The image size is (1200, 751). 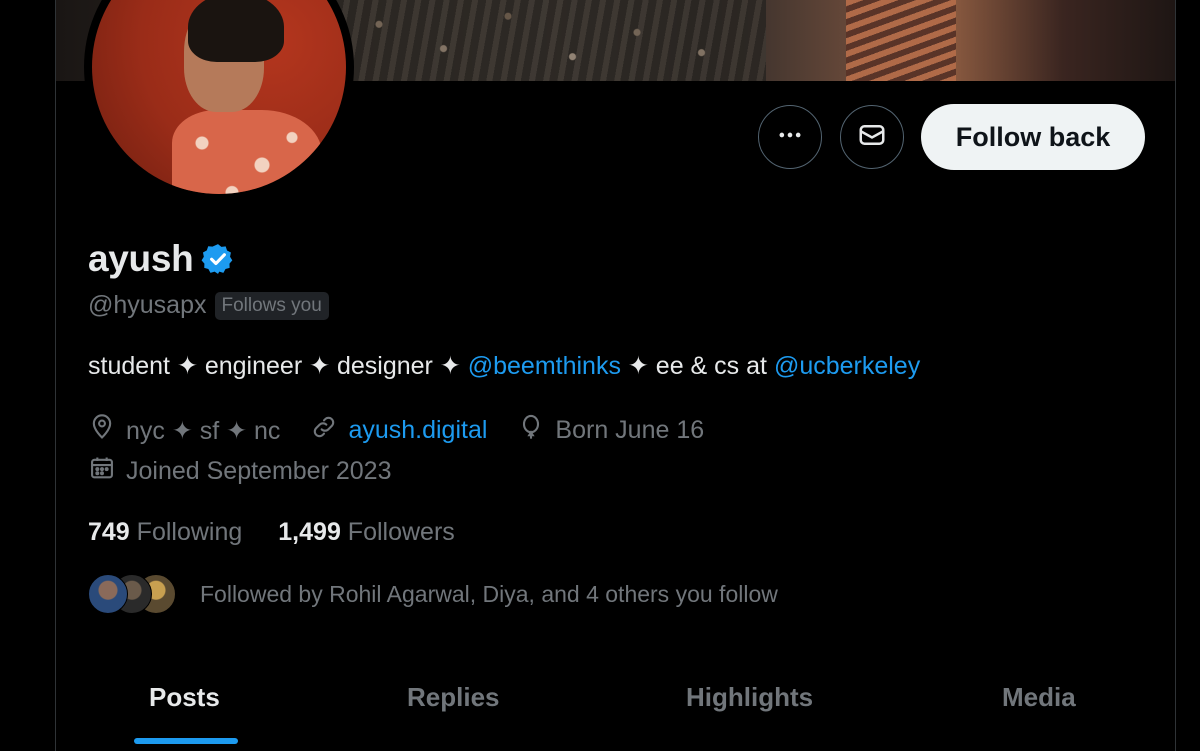 What do you see at coordinates (536, 430) in the screenshot?
I see `balloon-icon` at bounding box center [536, 430].